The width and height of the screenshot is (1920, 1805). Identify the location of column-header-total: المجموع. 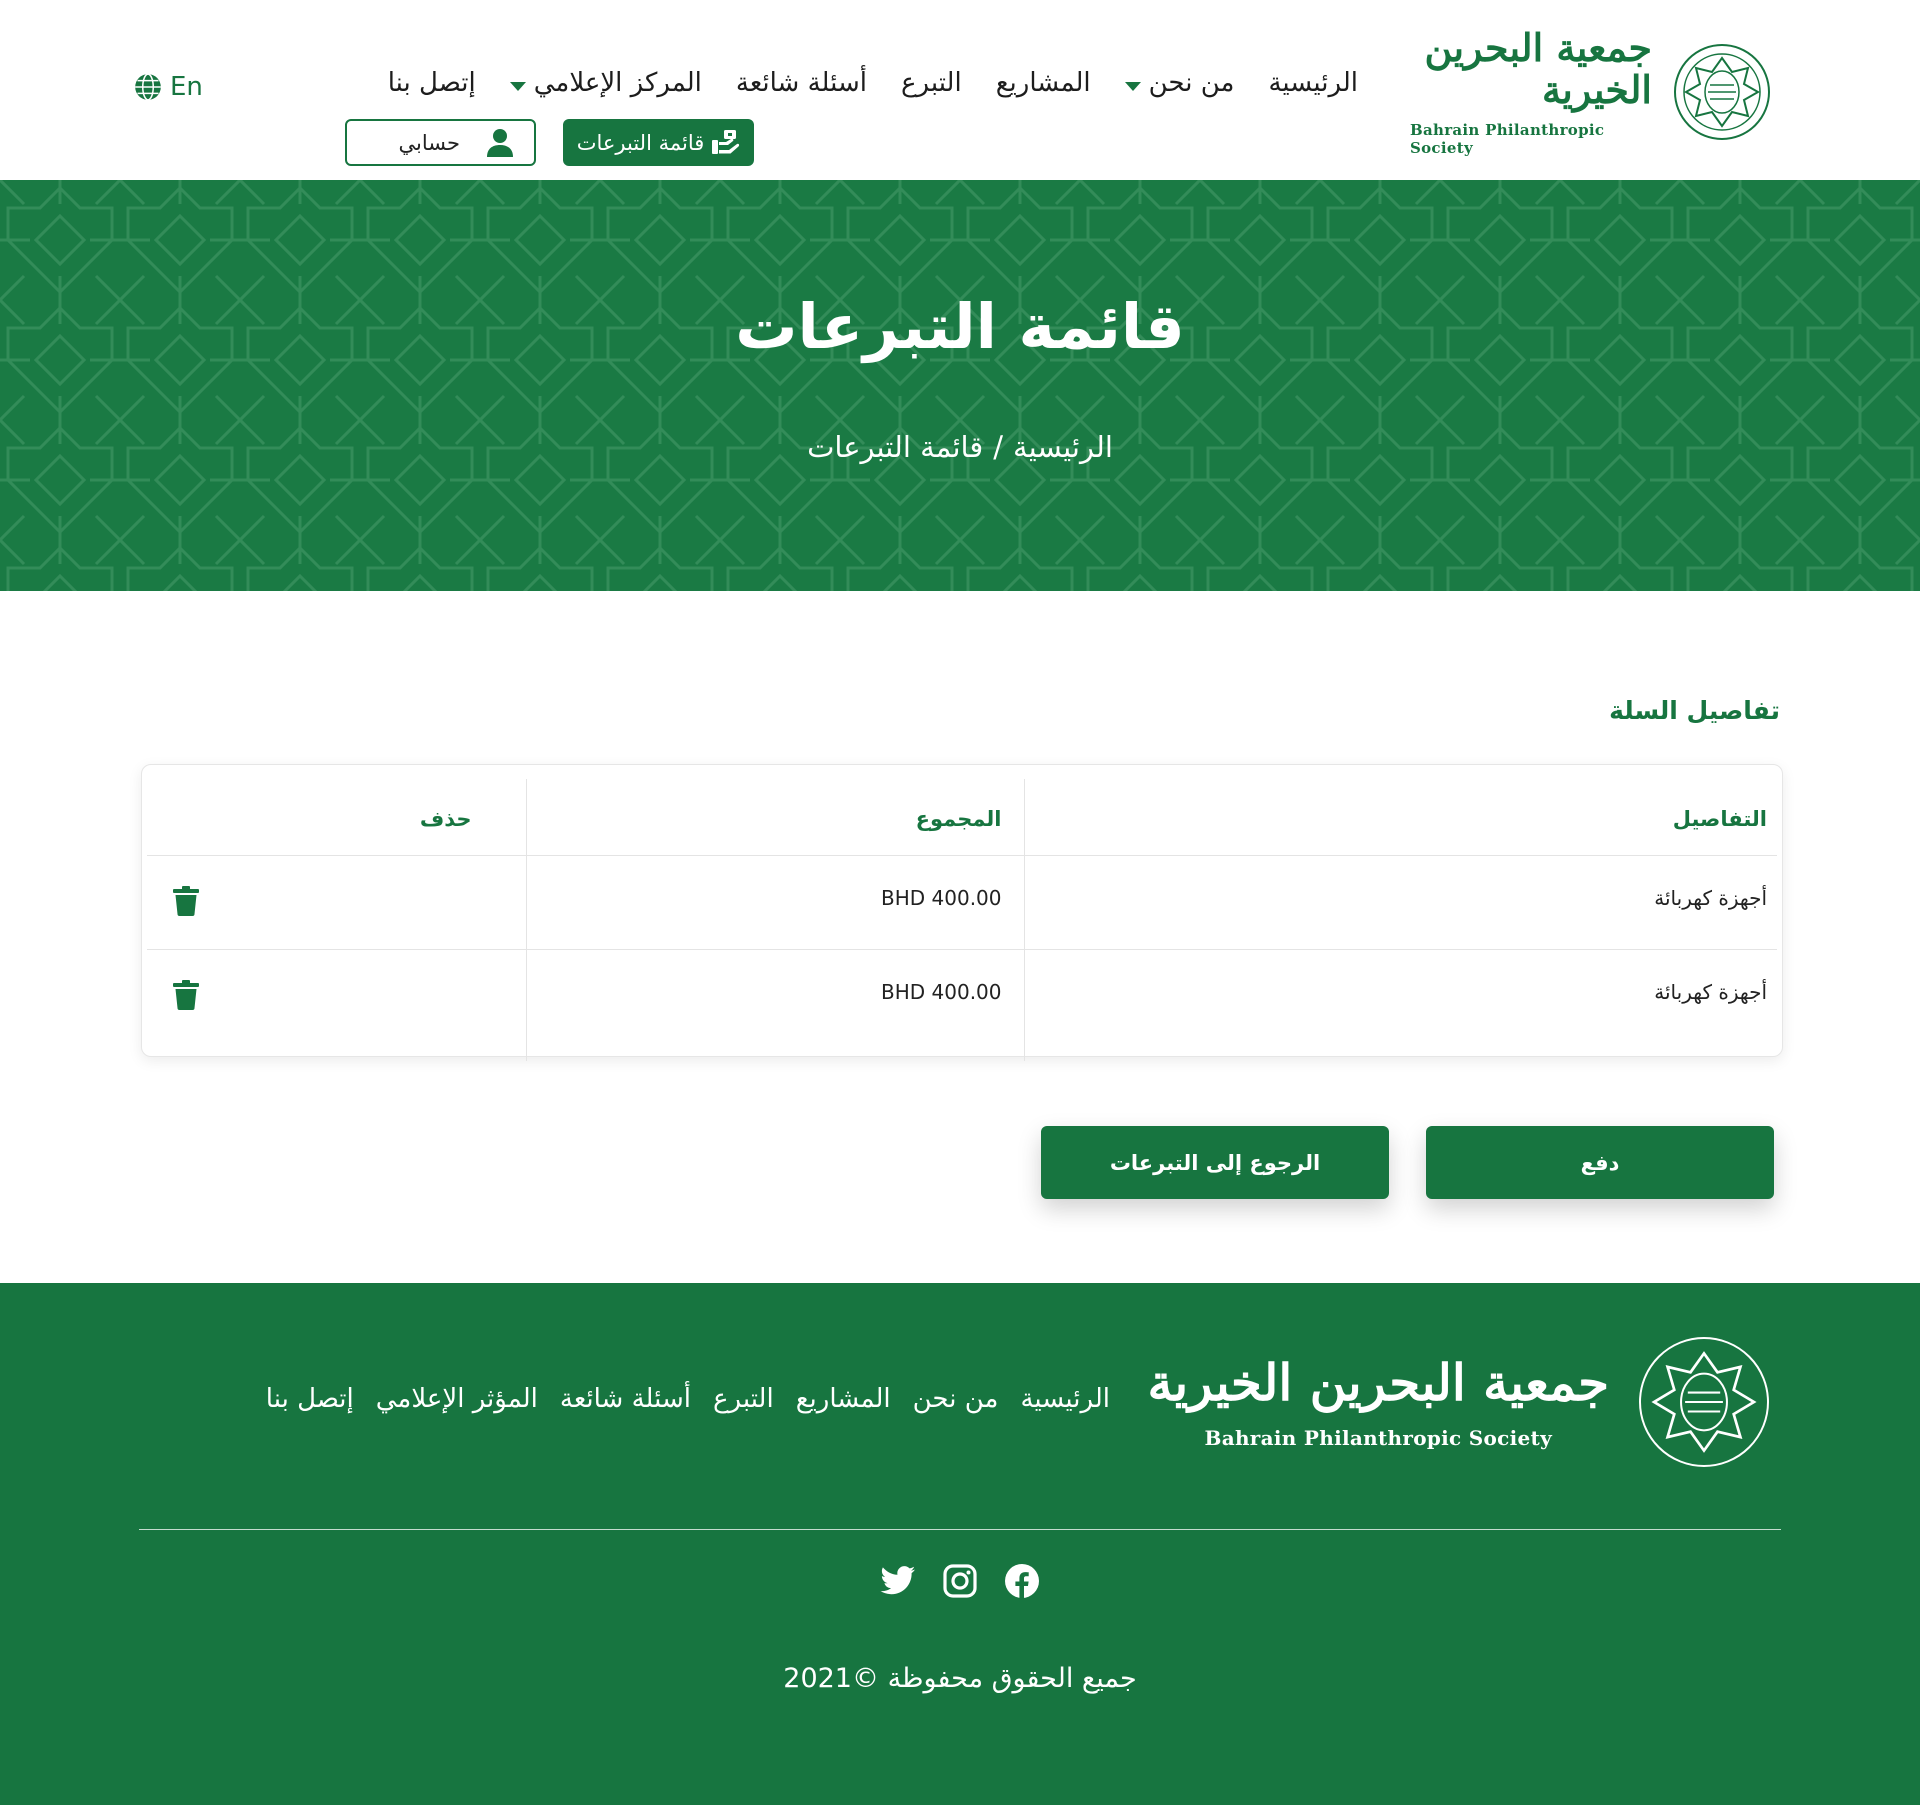
(775, 817).